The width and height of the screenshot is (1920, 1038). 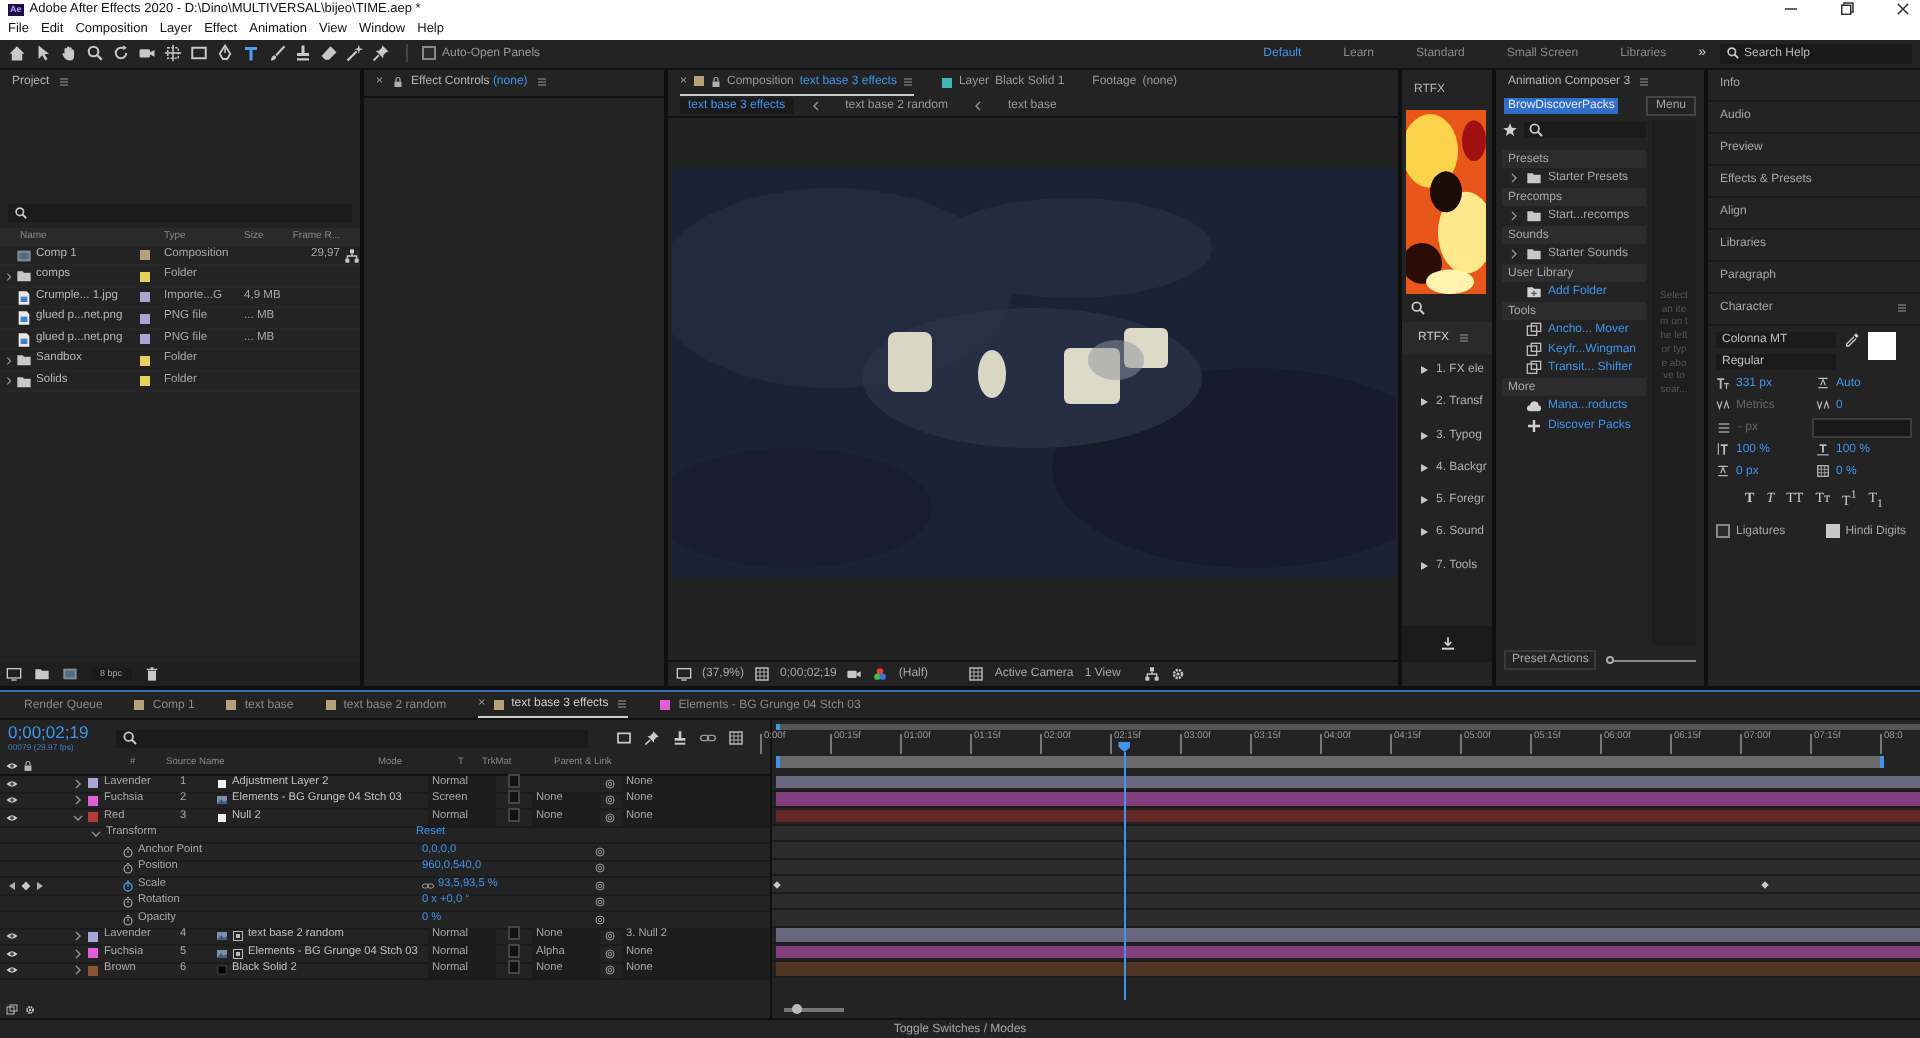 I want to click on eyedropper-icon, so click(x=1852, y=339).